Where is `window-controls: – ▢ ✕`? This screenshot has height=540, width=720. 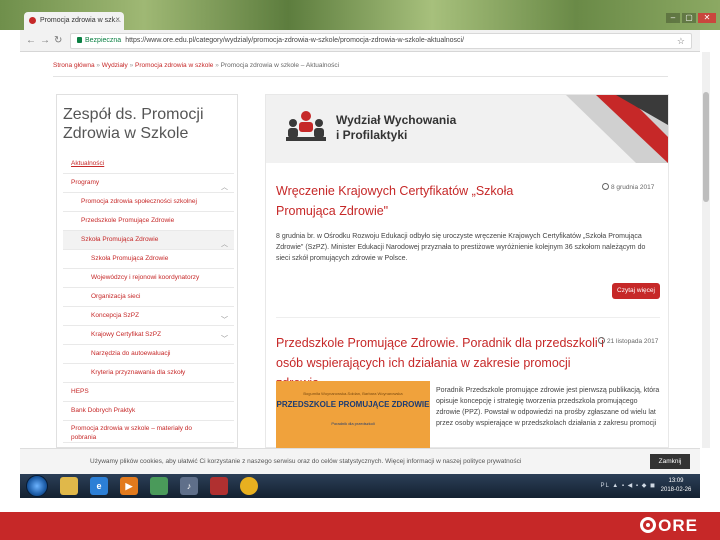 window-controls: – ▢ ✕ is located at coordinates (691, 18).